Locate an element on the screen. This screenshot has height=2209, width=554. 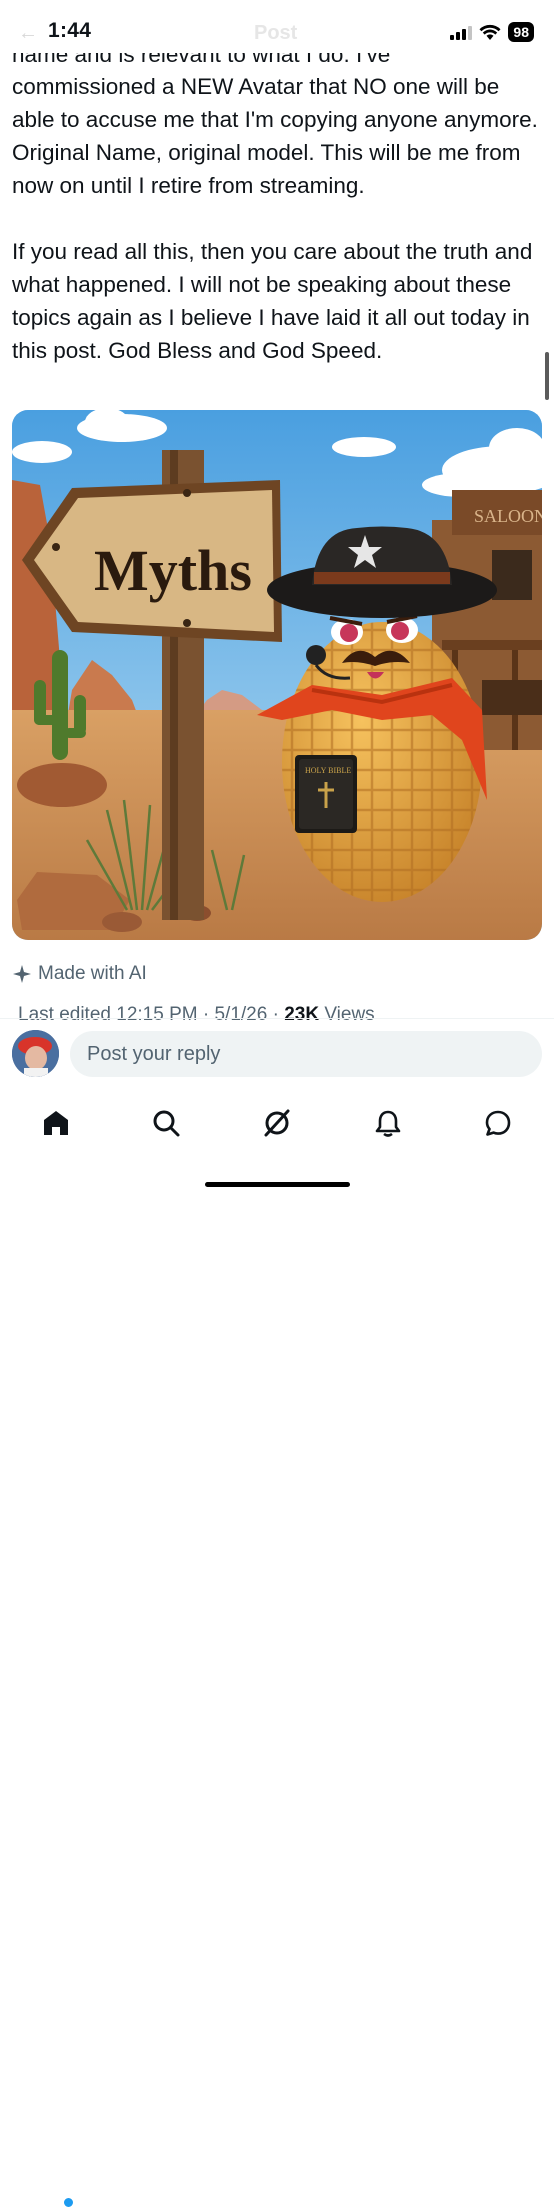
battery-indicator: 98 is located at coordinates (521, 32).